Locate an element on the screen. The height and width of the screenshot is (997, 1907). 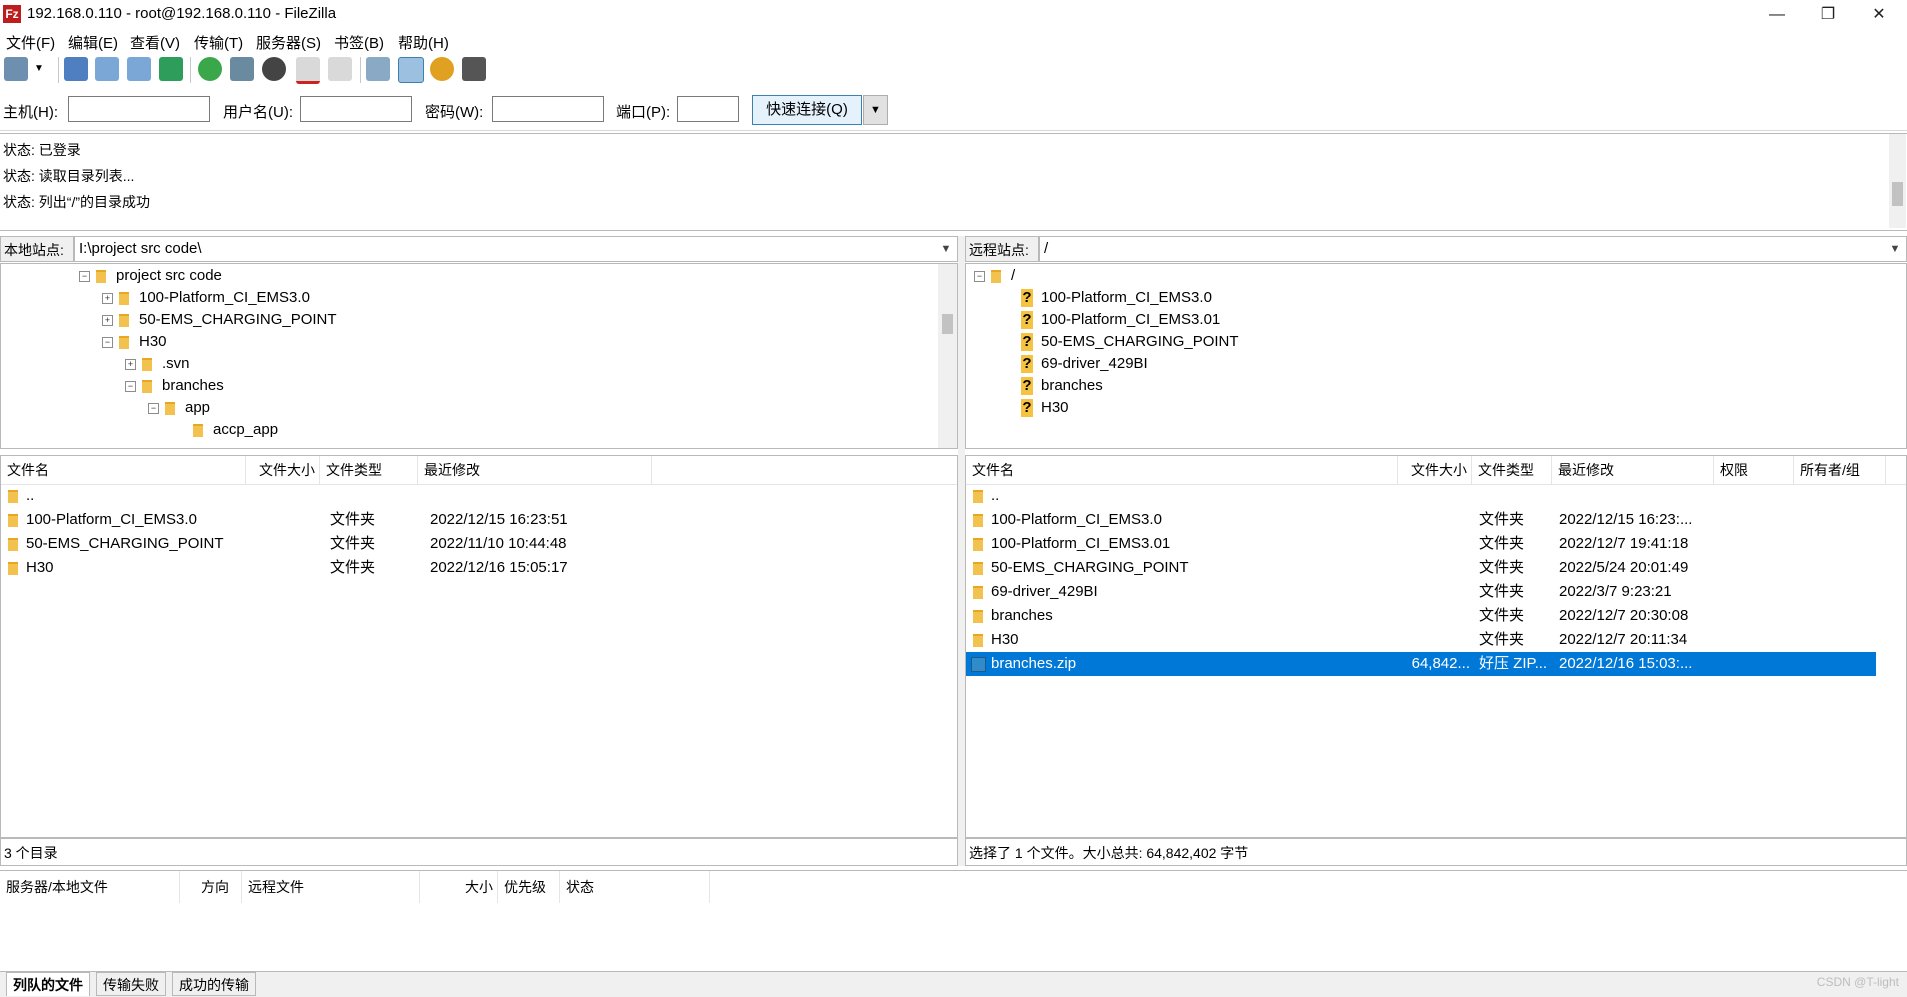
filter-icon is located at coordinates (378, 69).